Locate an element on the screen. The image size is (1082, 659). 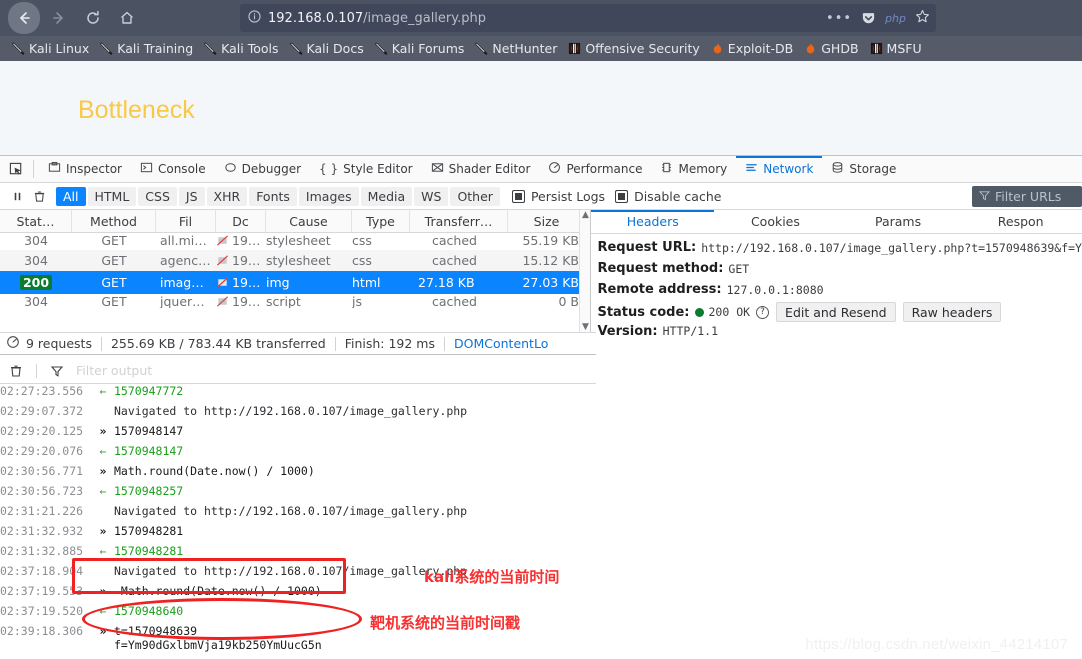
filter-chip-ws: WS is located at coordinates (431, 196).